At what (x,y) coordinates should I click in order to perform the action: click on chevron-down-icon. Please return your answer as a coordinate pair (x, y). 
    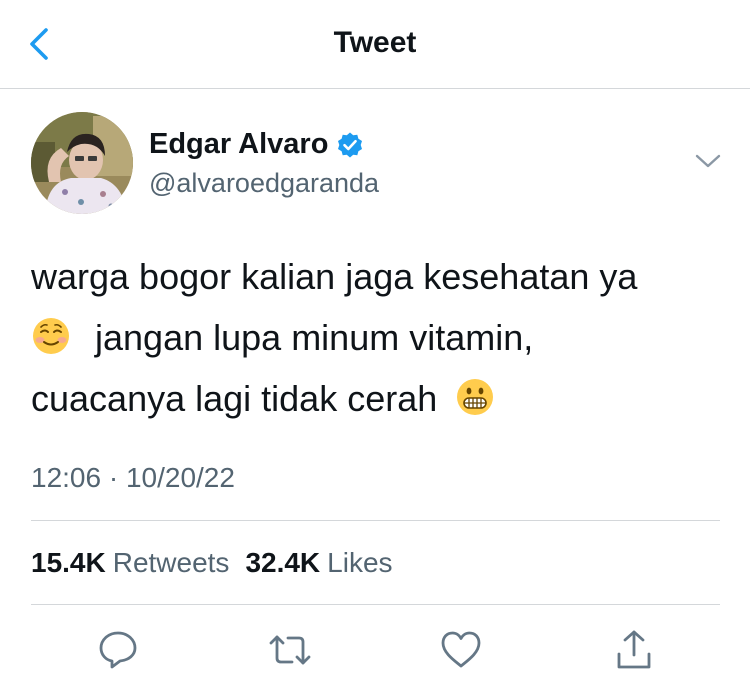
    Looking at the image, I should click on (708, 161).